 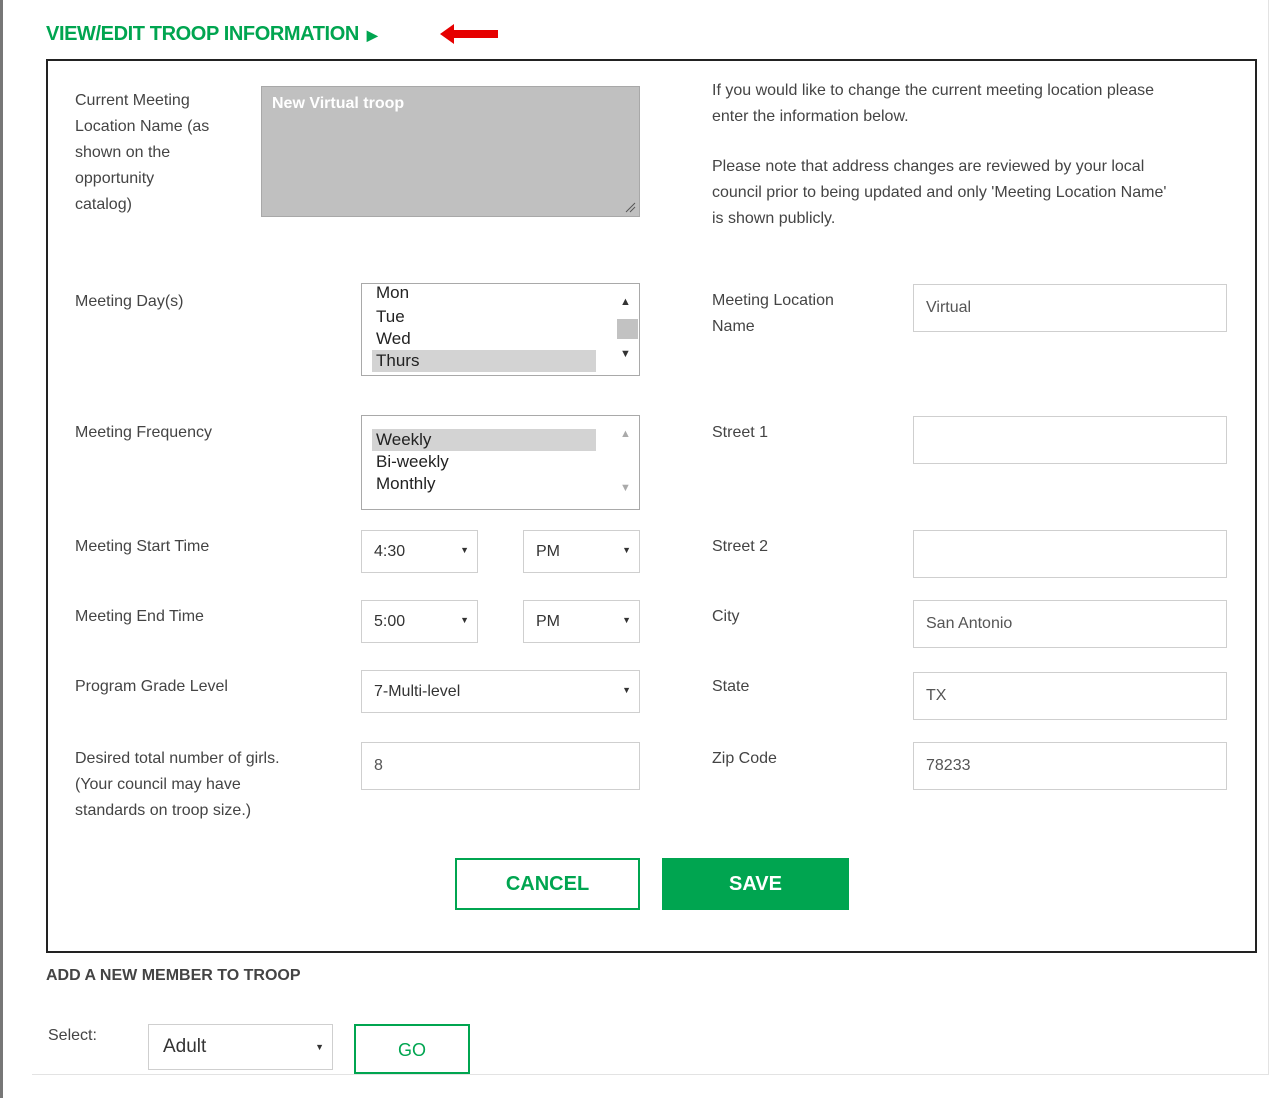 I want to click on start-ampm-value: PM, so click(x=548, y=551).